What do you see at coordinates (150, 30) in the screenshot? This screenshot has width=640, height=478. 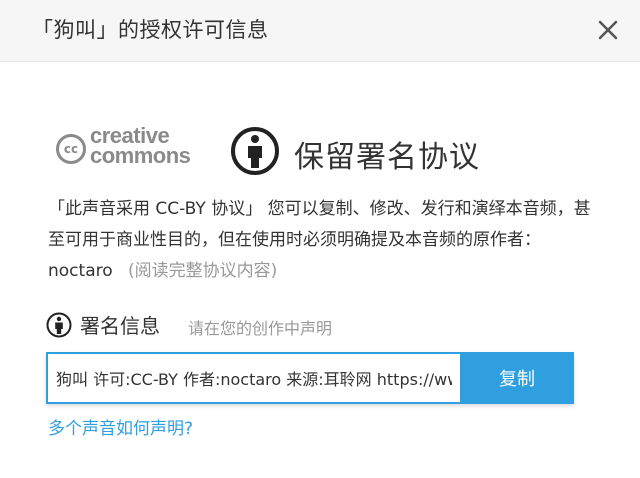 I see `dialog-title: 「狗叫」的授权许可信息` at bounding box center [150, 30].